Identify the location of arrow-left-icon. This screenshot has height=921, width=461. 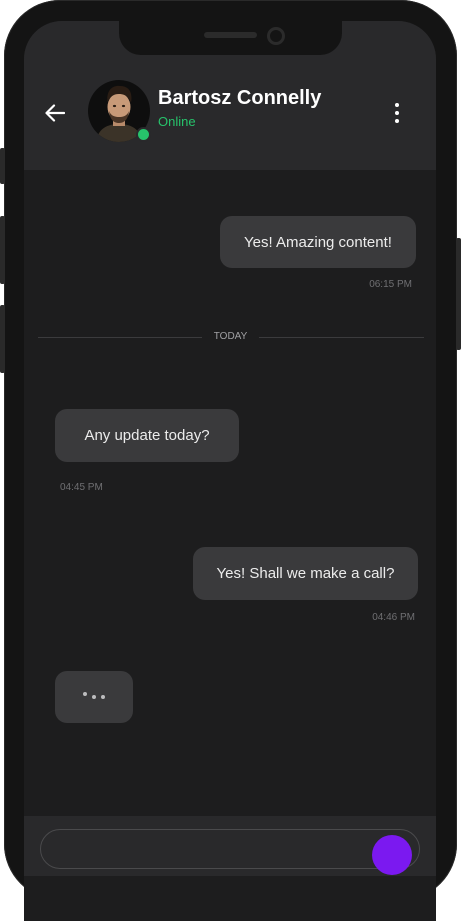
(55, 113).